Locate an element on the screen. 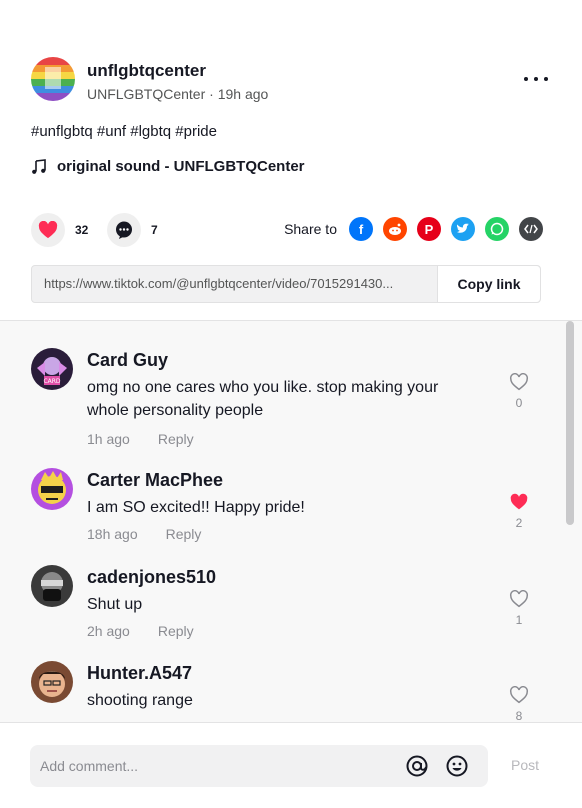  post-time: 19h ago is located at coordinates (243, 94).